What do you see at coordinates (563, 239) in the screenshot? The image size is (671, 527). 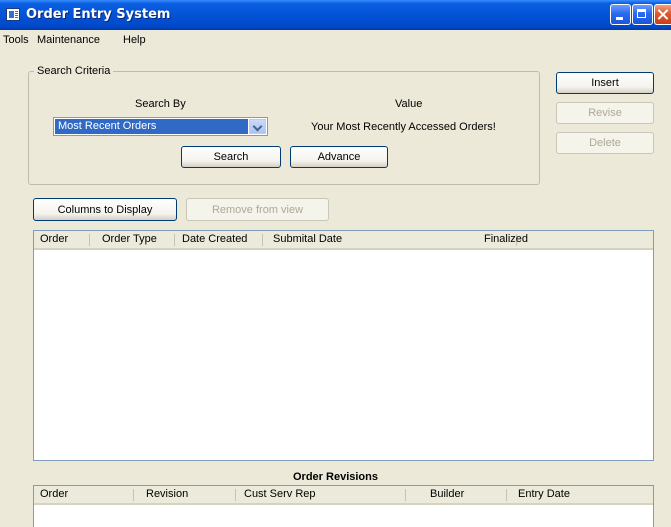 I see `column-finalized: Finalized` at bounding box center [563, 239].